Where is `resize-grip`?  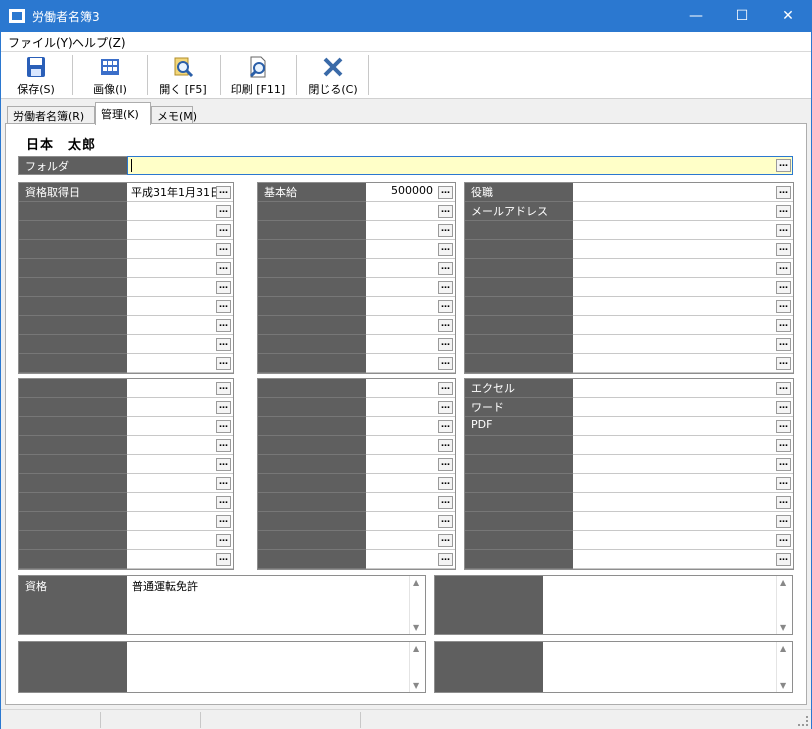 resize-grip is located at coordinates (803, 721).